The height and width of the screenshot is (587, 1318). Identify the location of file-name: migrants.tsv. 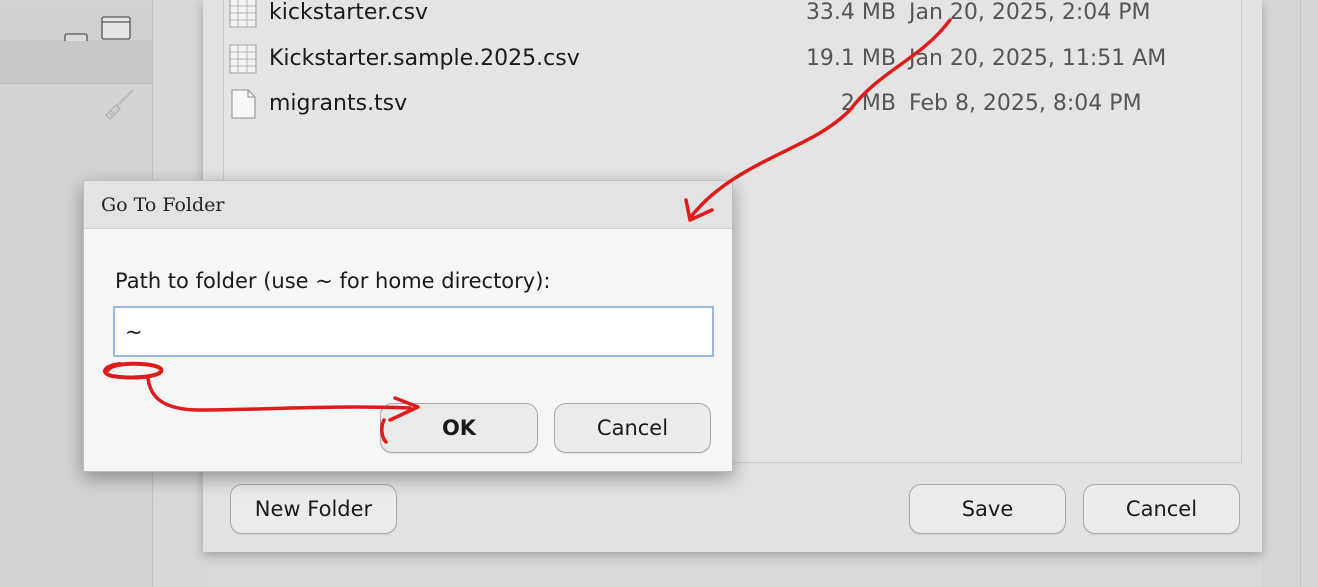
(338, 103).